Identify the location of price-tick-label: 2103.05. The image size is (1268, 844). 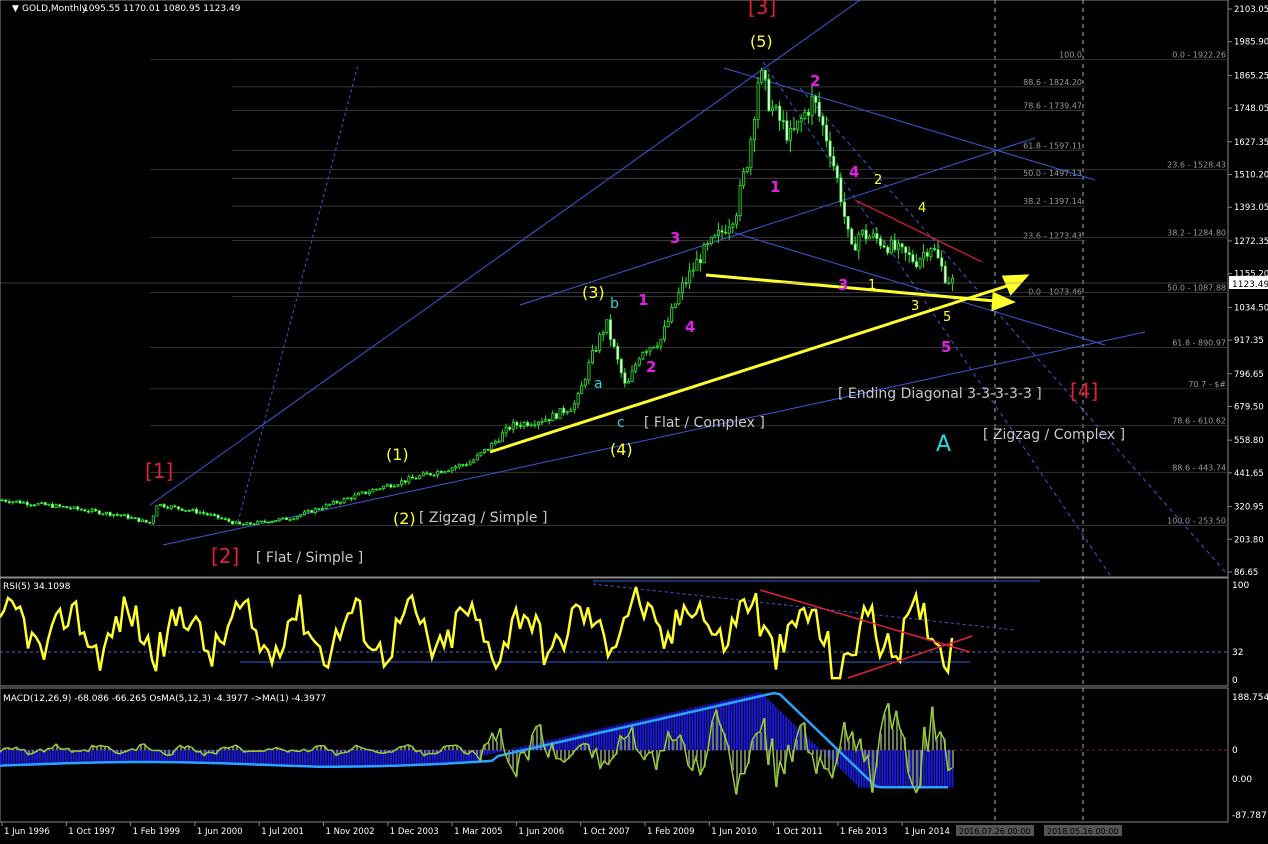
(1251, 10).